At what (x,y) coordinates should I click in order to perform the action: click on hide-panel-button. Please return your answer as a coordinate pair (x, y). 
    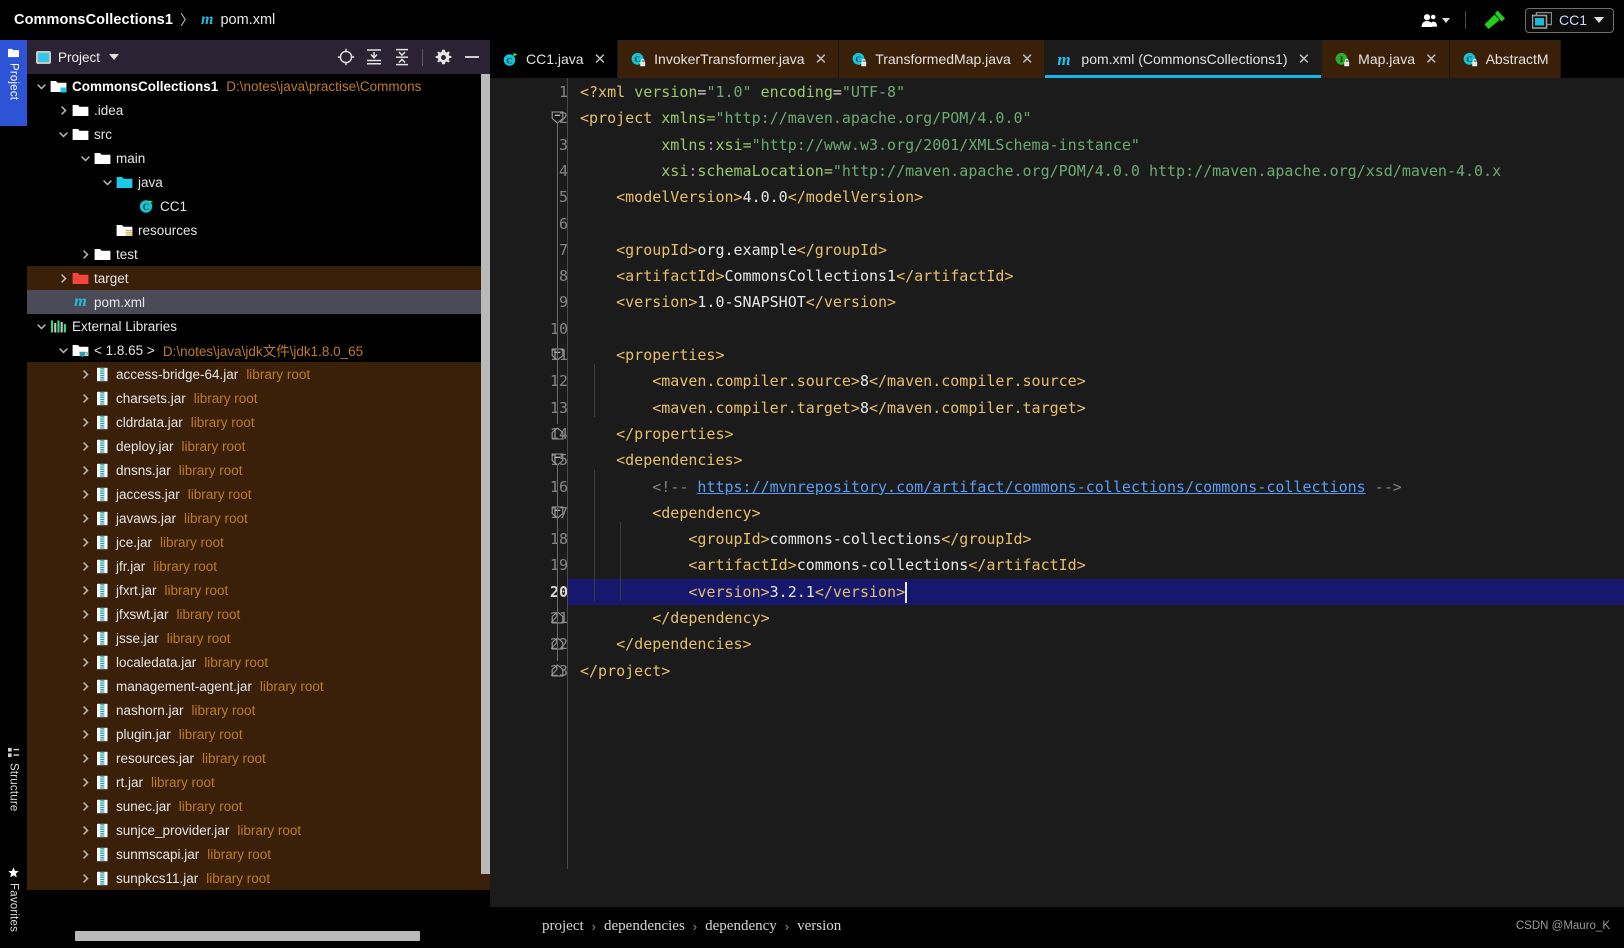
    Looking at the image, I should click on (471, 57).